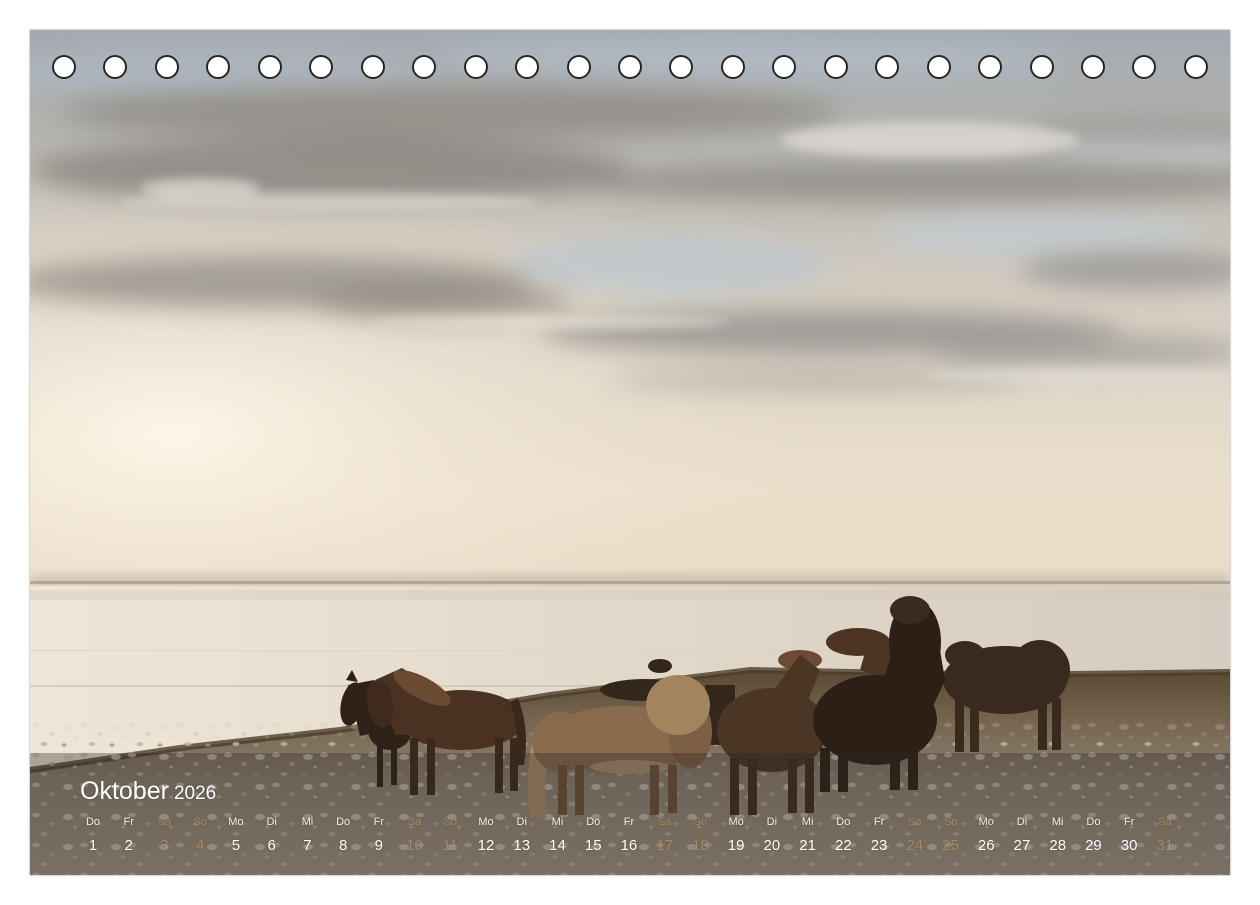 This screenshot has width=1260, height=905. Describe the element at coordinates (124, 791) in the screenshot. I see `month-name: Oktober` at that location.